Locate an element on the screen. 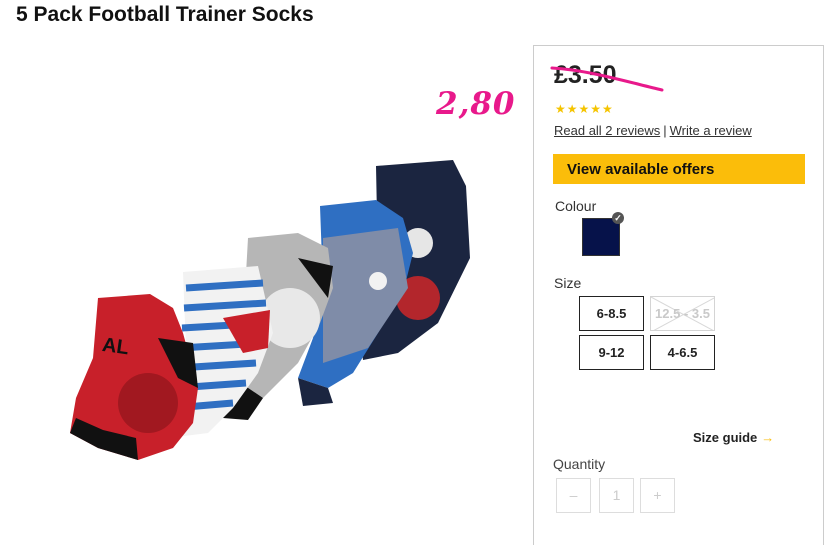  reviews-links: Read all 2 reviews | Write a review is located at coordinates (653, 130).